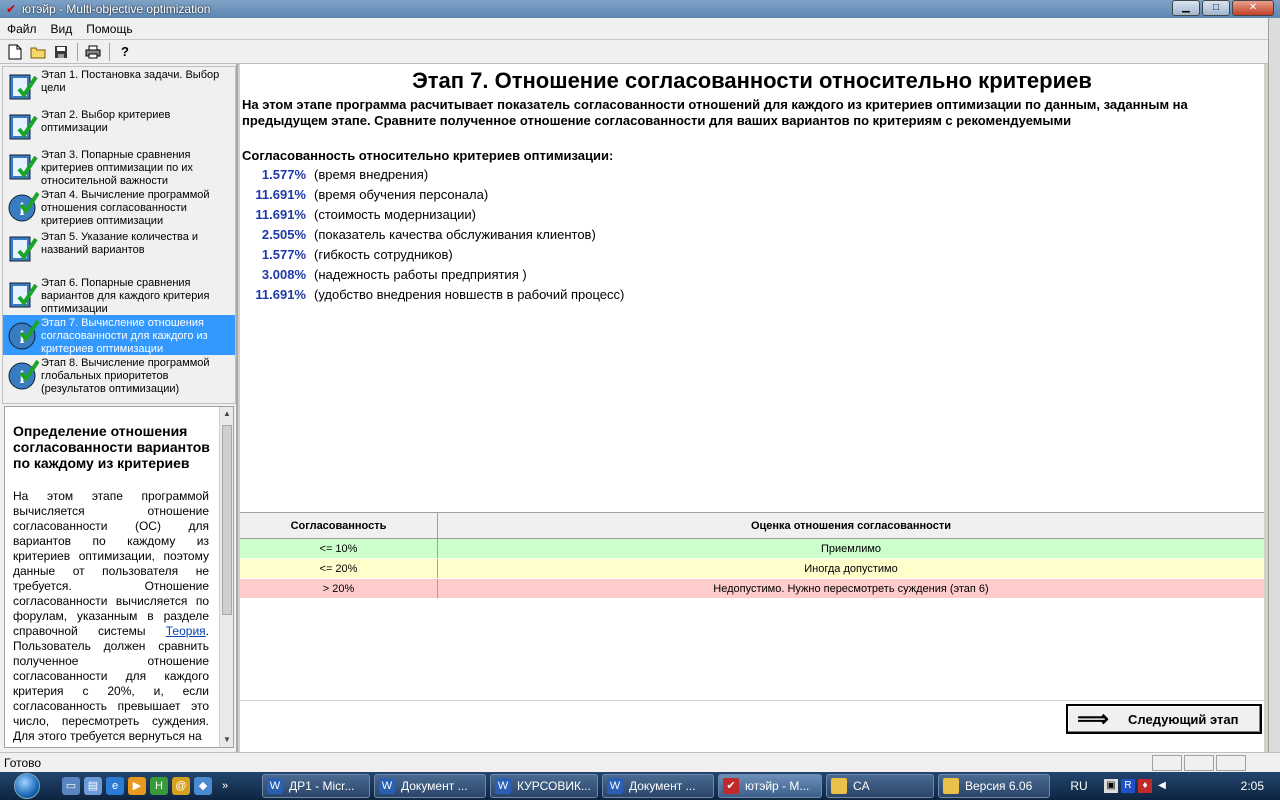 This screenshot has height=800, width=1280. What do you see at coordinates (347, 254) in the screenshot?
I see `criterion-row: 1.577% (гибкость сотрудников)` at bounding box center [347, 254].